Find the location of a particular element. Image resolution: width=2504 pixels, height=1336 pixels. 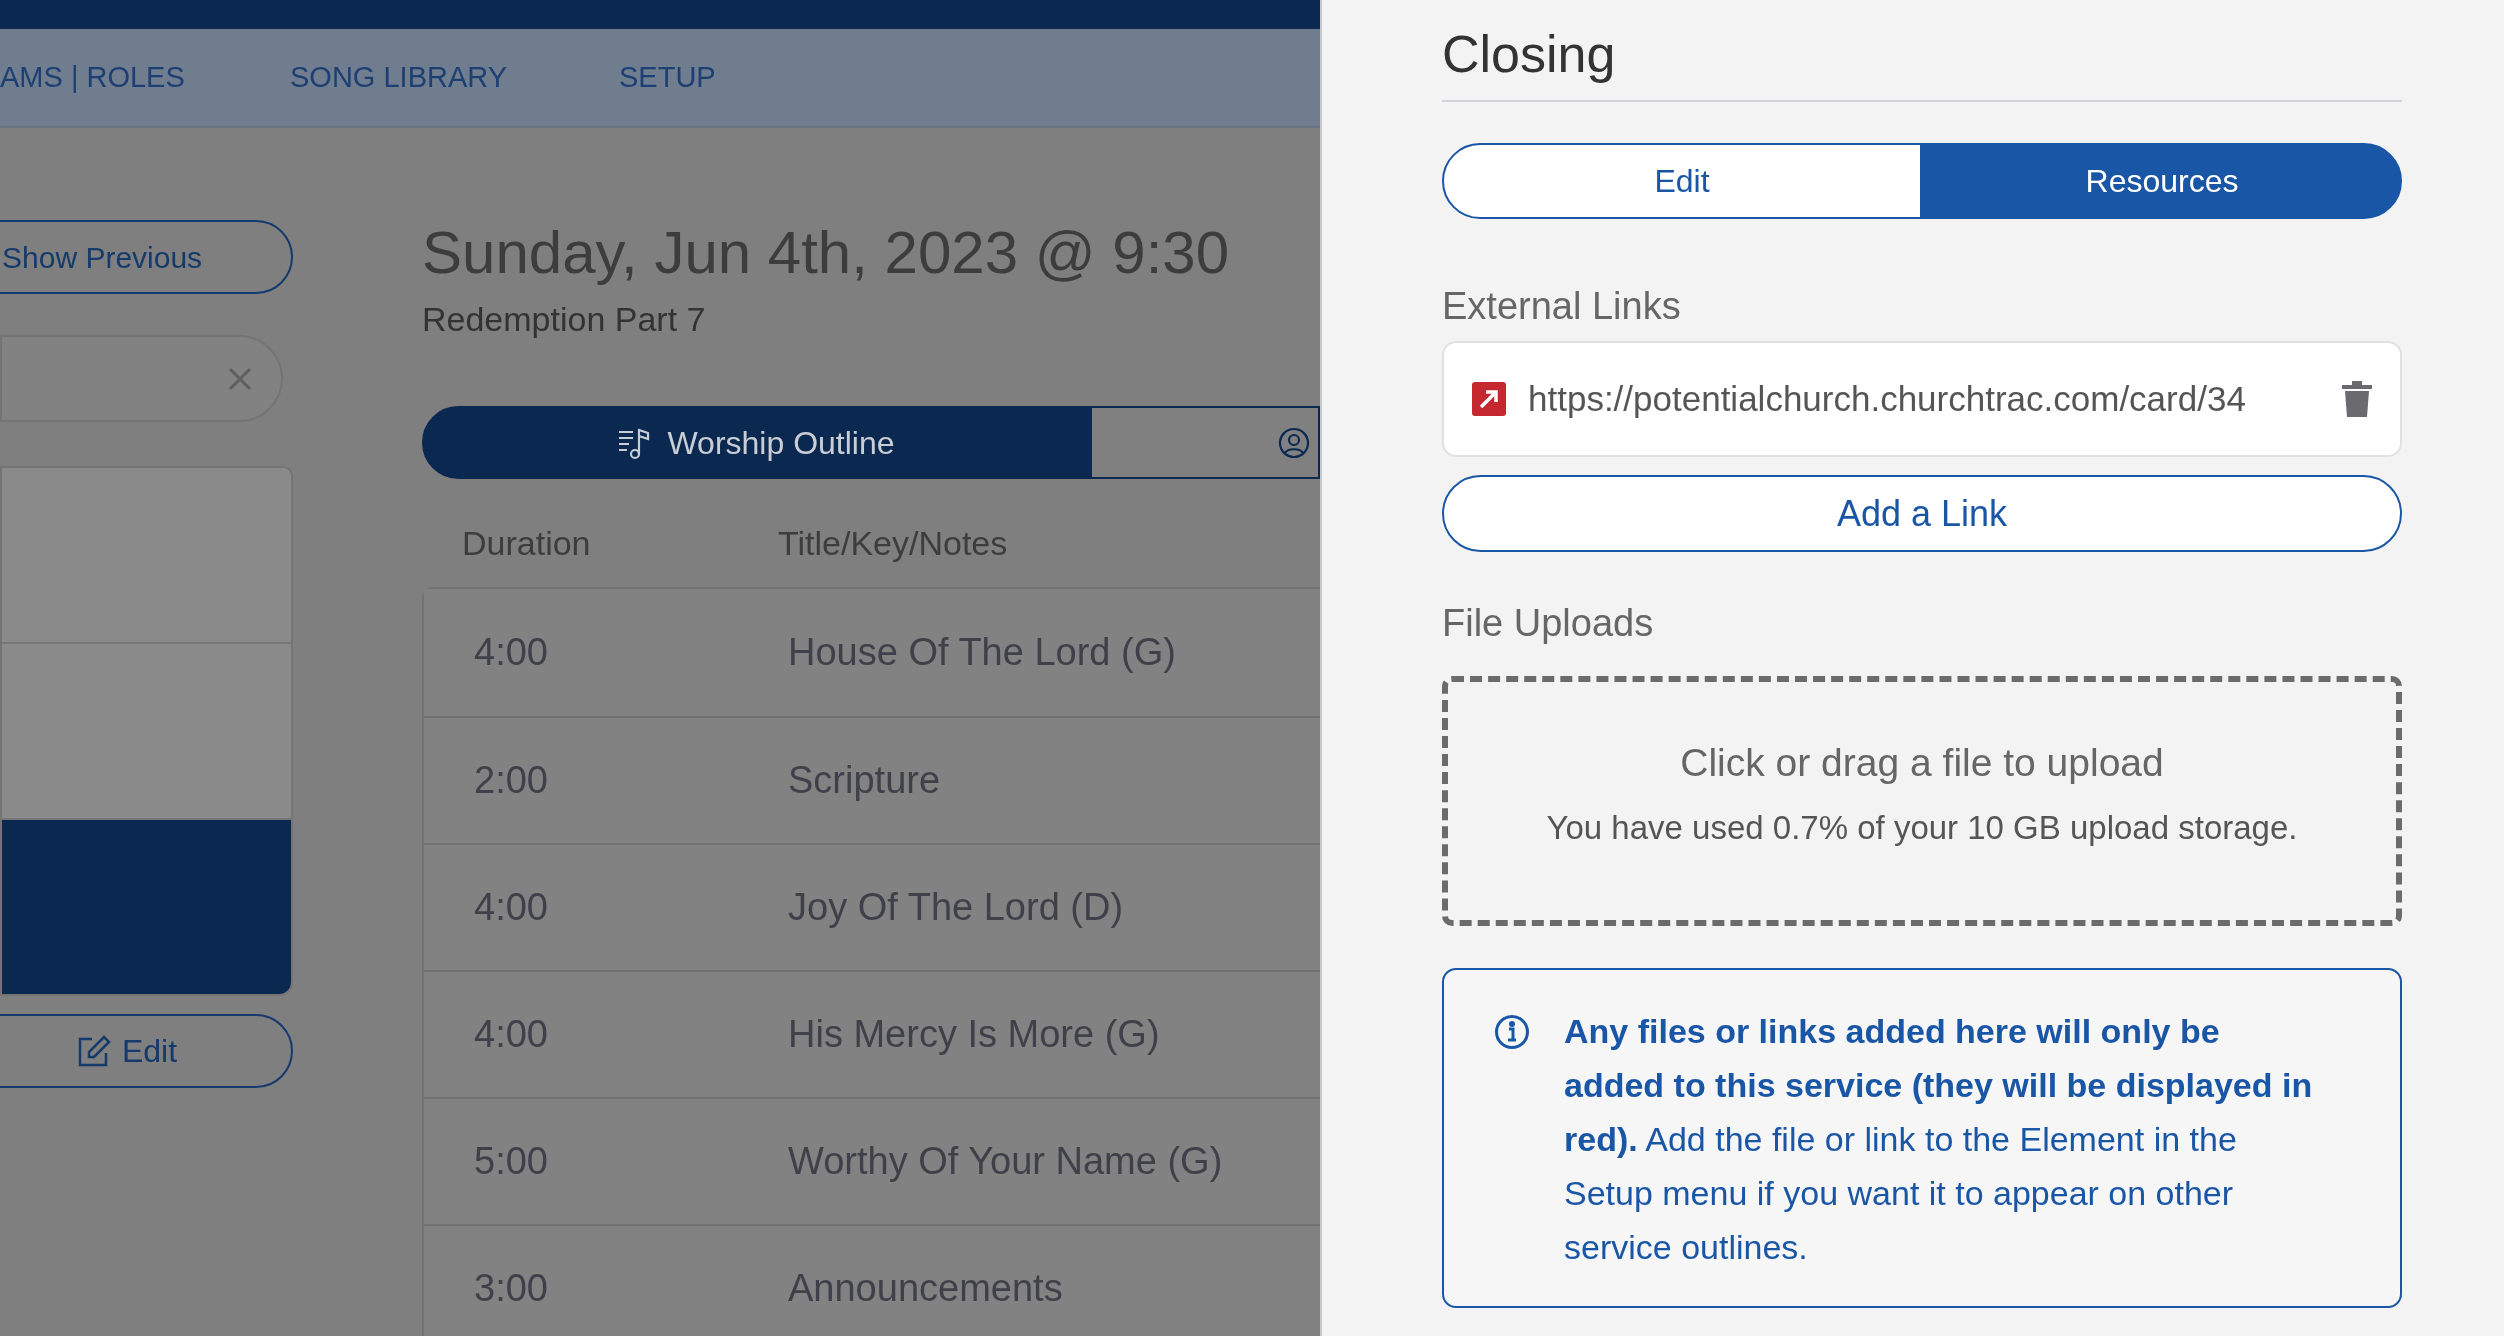

dropzone-title: Click or drag a file to upload is located at coordinates (1922, 763).